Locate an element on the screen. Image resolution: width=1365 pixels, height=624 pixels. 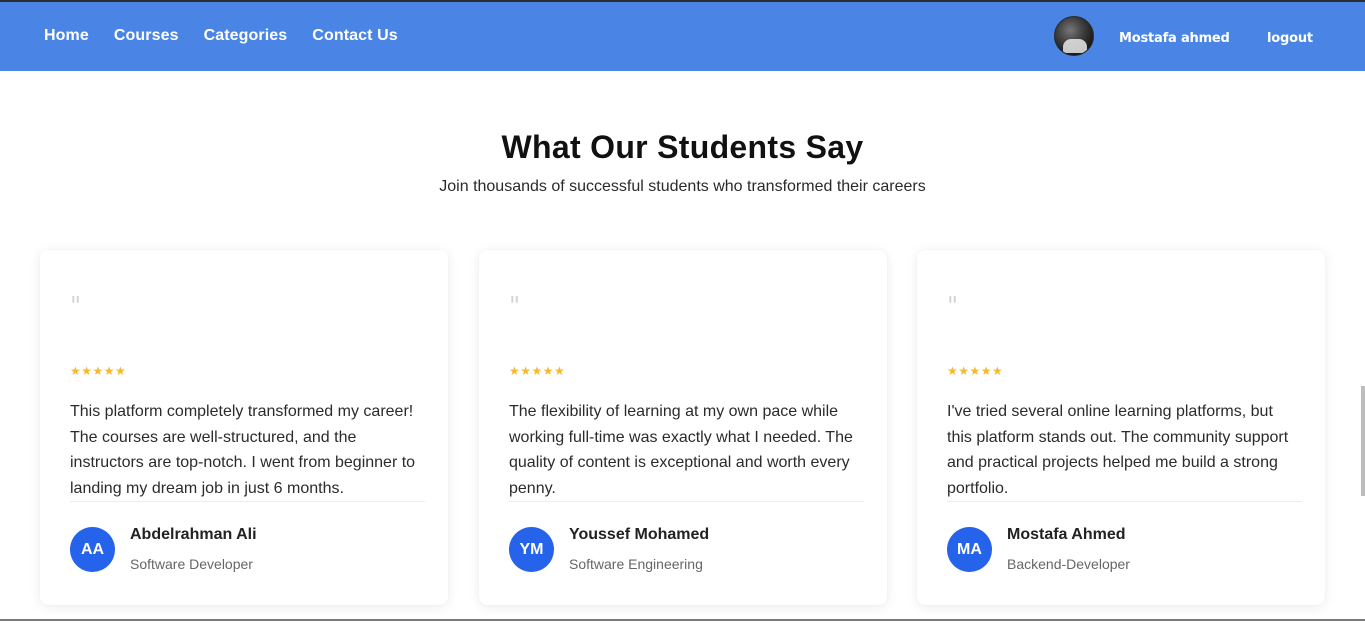
author-name: Mostafa Ahmed is located at coordinates (1066, 534).